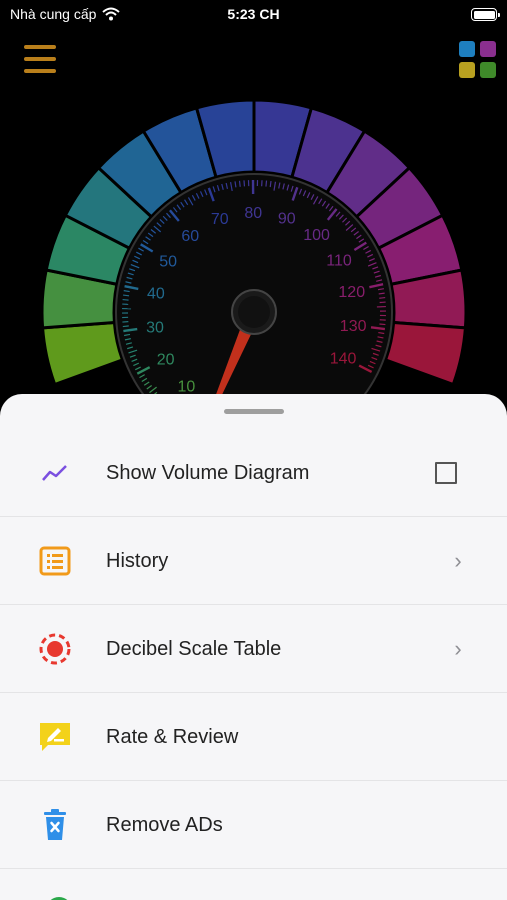 The height and width of the screenshot is (900, 507). I want to click on menu-item-label: Remove ADs, so click(164, 825).